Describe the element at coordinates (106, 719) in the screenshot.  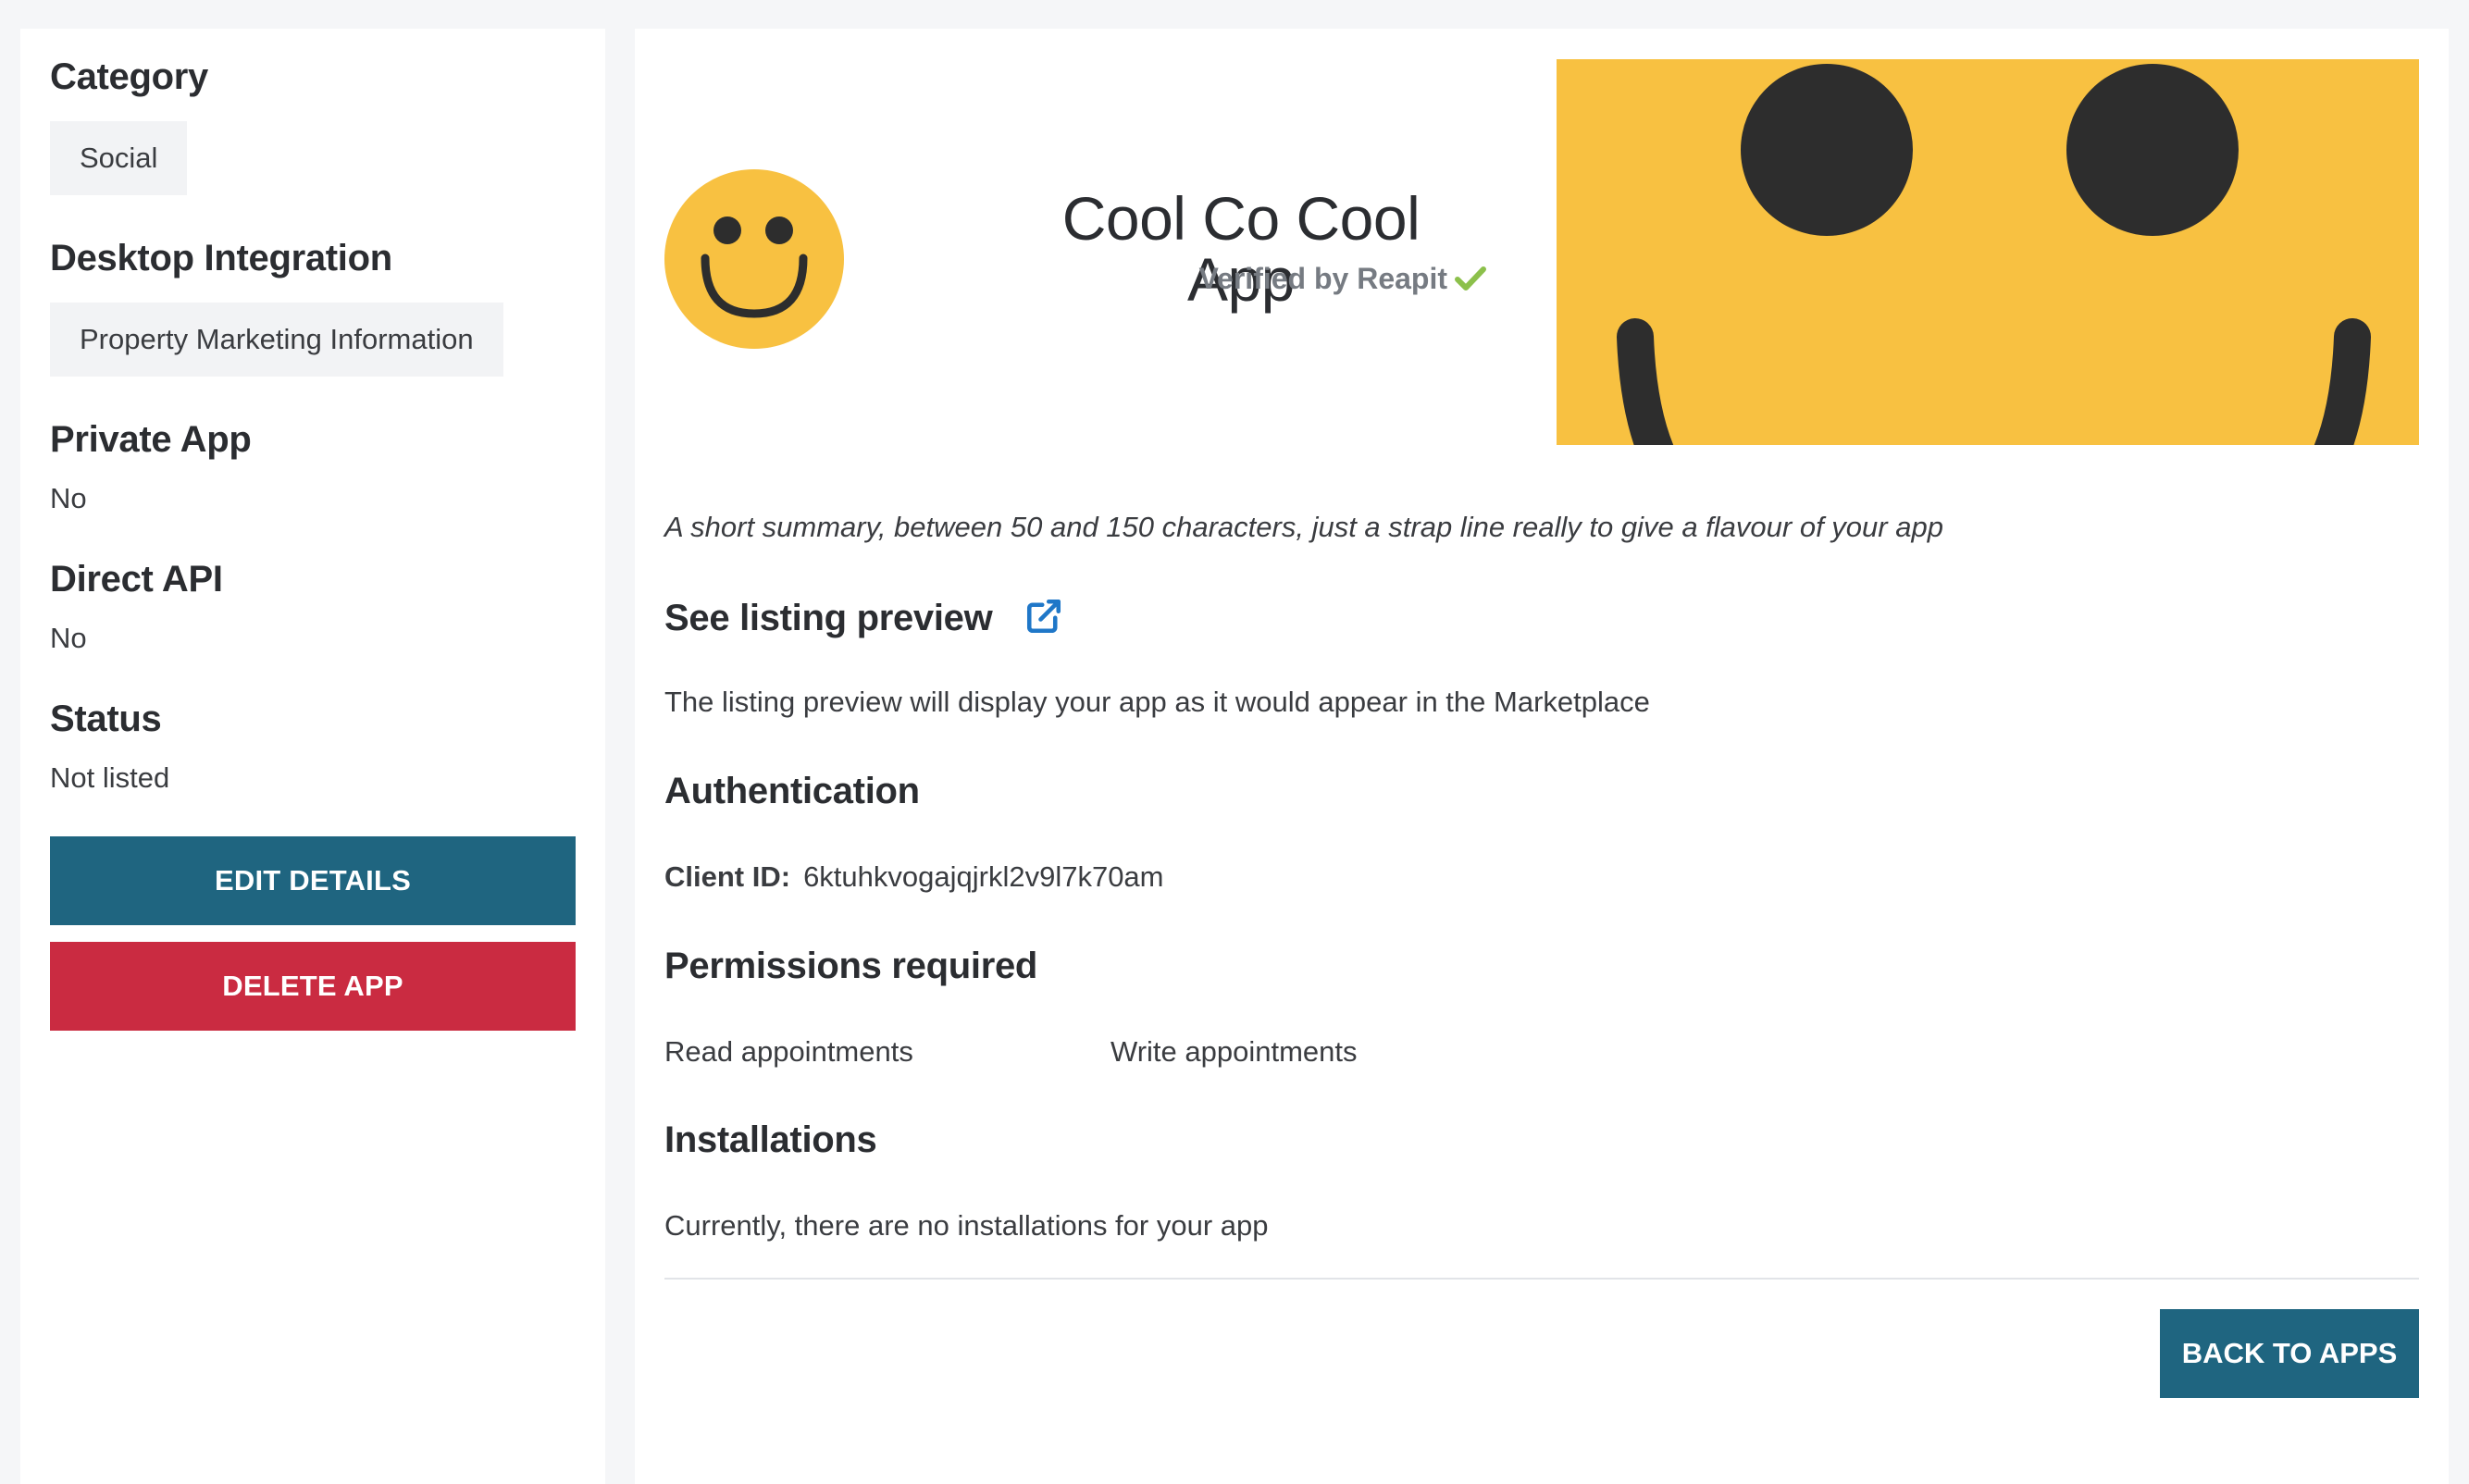
I see `status-heading: Status` at that location.